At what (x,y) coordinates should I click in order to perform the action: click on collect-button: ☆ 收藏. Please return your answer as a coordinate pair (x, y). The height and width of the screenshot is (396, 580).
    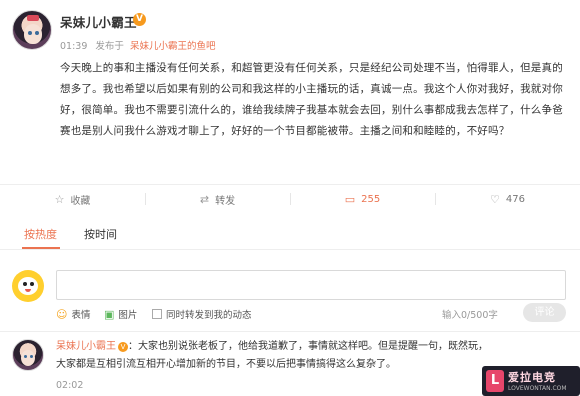
    Looking at the image, I should click on (72, 199).